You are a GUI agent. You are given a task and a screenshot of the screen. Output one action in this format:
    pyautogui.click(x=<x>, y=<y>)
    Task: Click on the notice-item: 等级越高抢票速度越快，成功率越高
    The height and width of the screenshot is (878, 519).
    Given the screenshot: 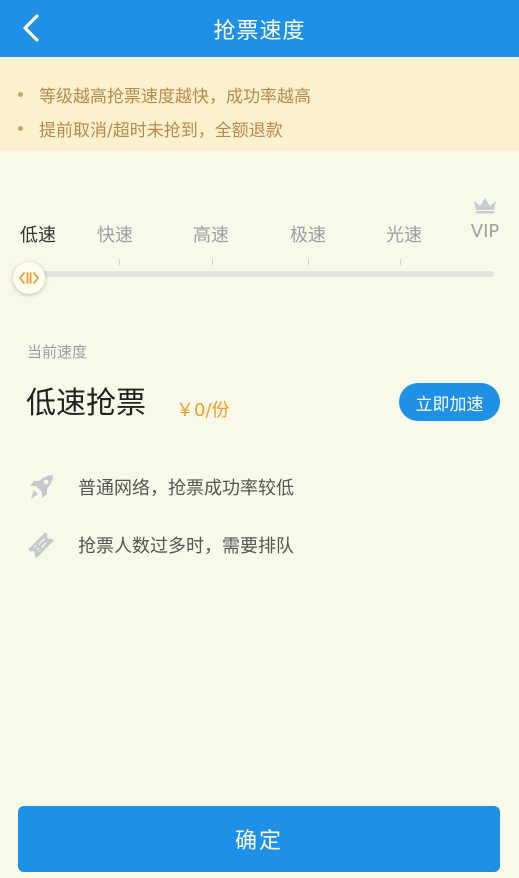 What is the action you would take?
    pyautogui.click(x=268, y=94)
    